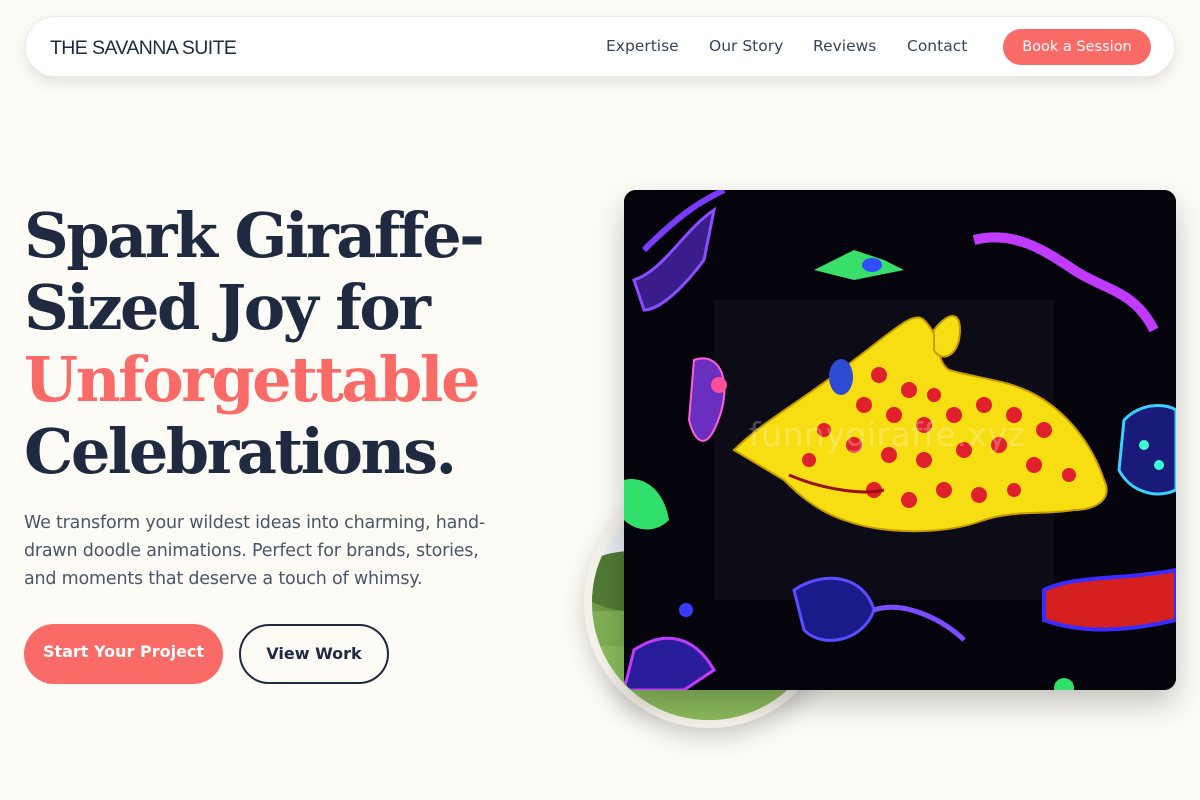  Describe the element at coordinates (746, 46) in the screenshot. I see `nav-link-our-story: Our Story` at that location.